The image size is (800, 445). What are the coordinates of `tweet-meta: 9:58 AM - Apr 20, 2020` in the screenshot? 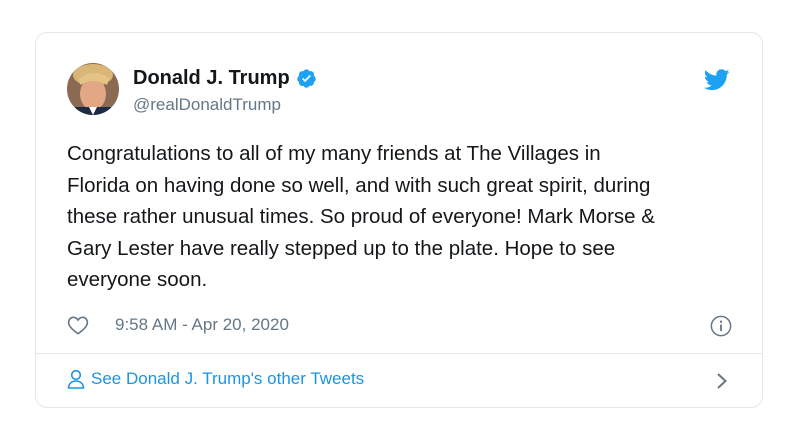 It's located at (178, 325).